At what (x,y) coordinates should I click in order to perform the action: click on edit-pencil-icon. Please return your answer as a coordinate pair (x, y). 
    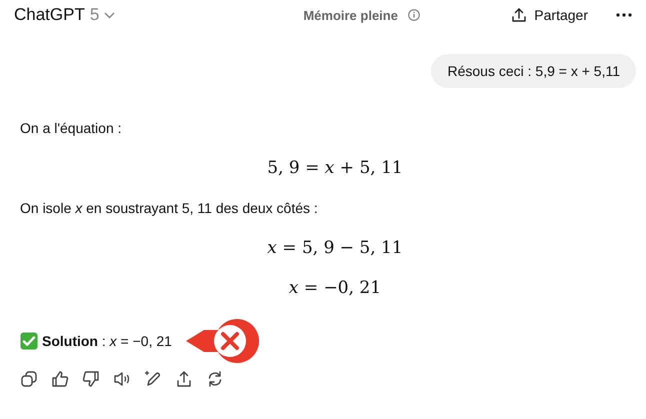
    Looking at the image, I should click on (153, 379).